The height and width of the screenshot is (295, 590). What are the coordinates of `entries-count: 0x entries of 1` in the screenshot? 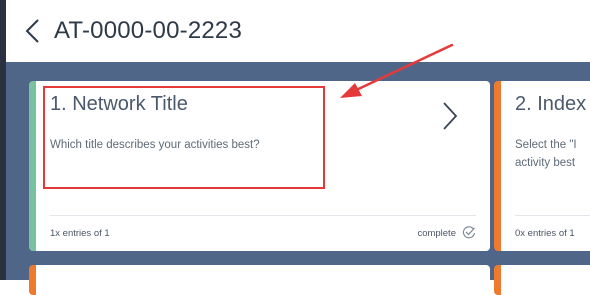 It's located at (545, 233).